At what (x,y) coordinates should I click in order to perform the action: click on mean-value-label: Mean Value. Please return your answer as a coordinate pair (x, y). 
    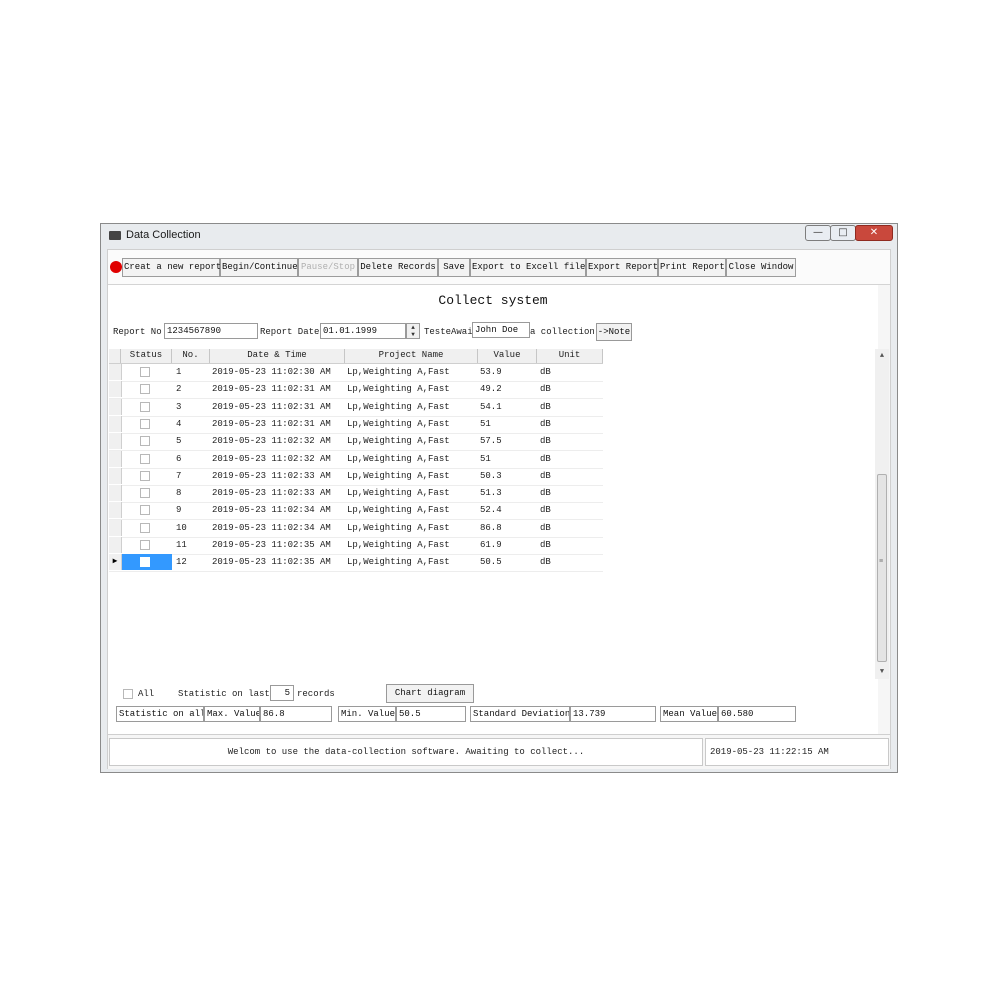
    Looking at the image, I should click on (689, 714).